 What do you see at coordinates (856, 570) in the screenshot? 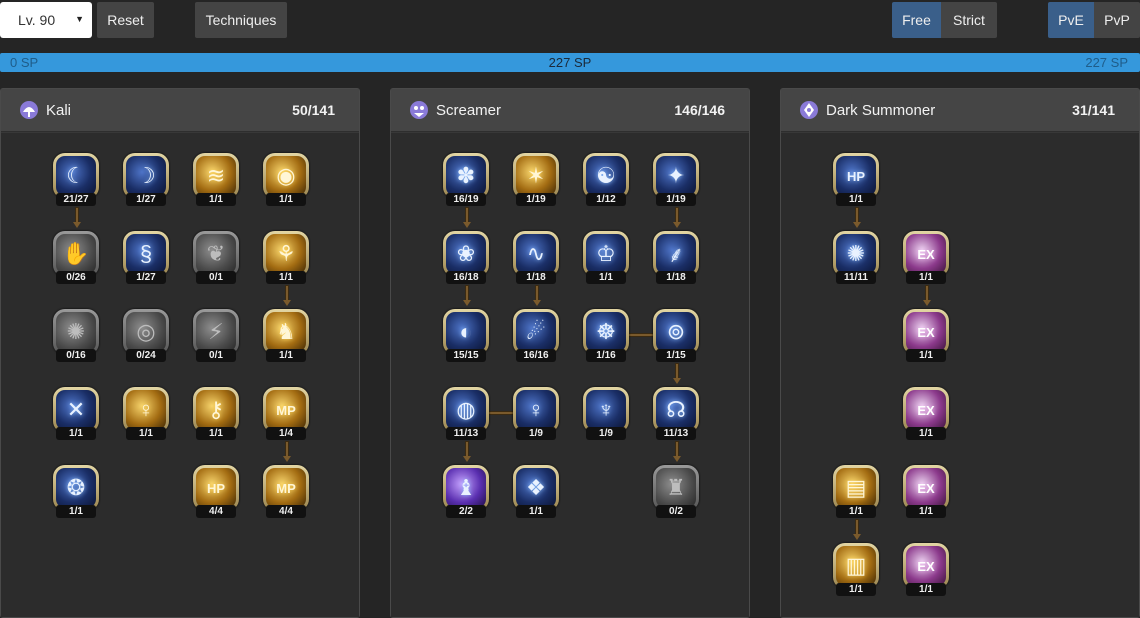
I see `skill-slot: ▥ 1/1` at bounding box center [856, 570].